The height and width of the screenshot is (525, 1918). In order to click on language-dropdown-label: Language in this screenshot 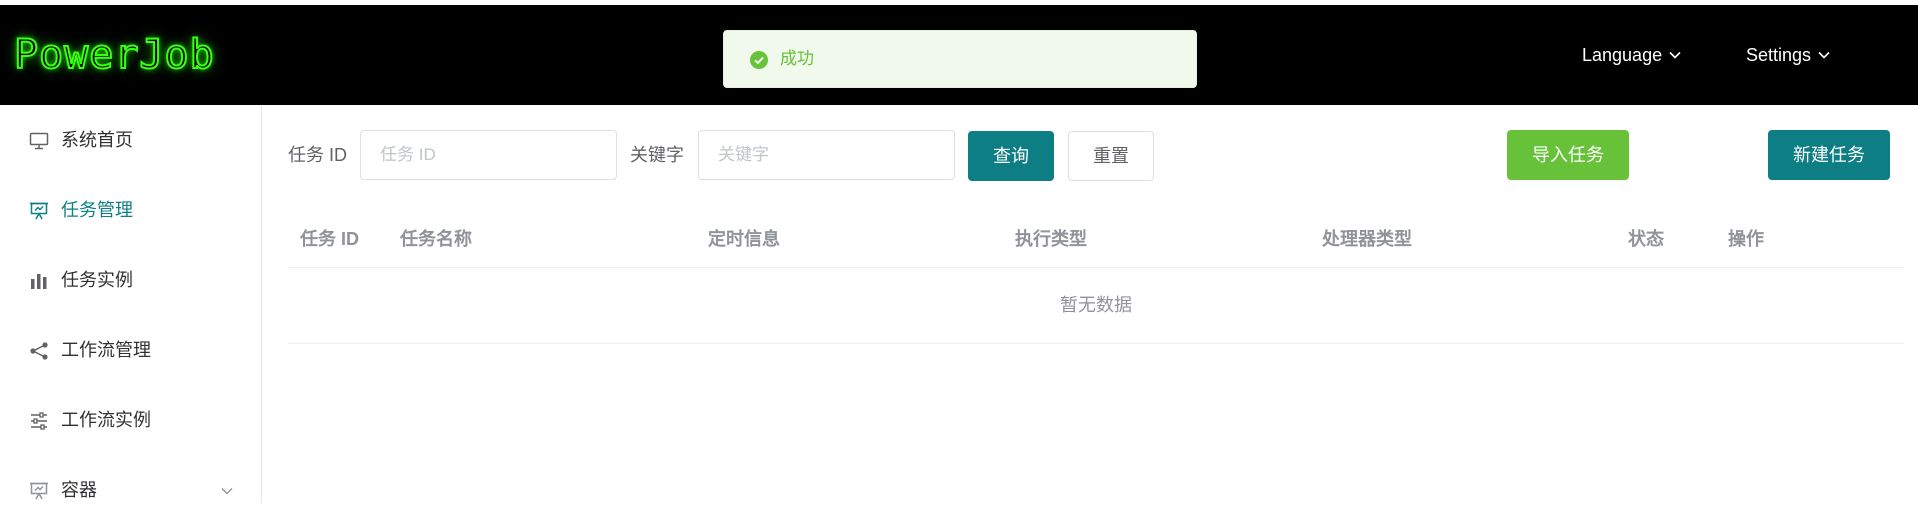, I will do `click(1622, 55)`.